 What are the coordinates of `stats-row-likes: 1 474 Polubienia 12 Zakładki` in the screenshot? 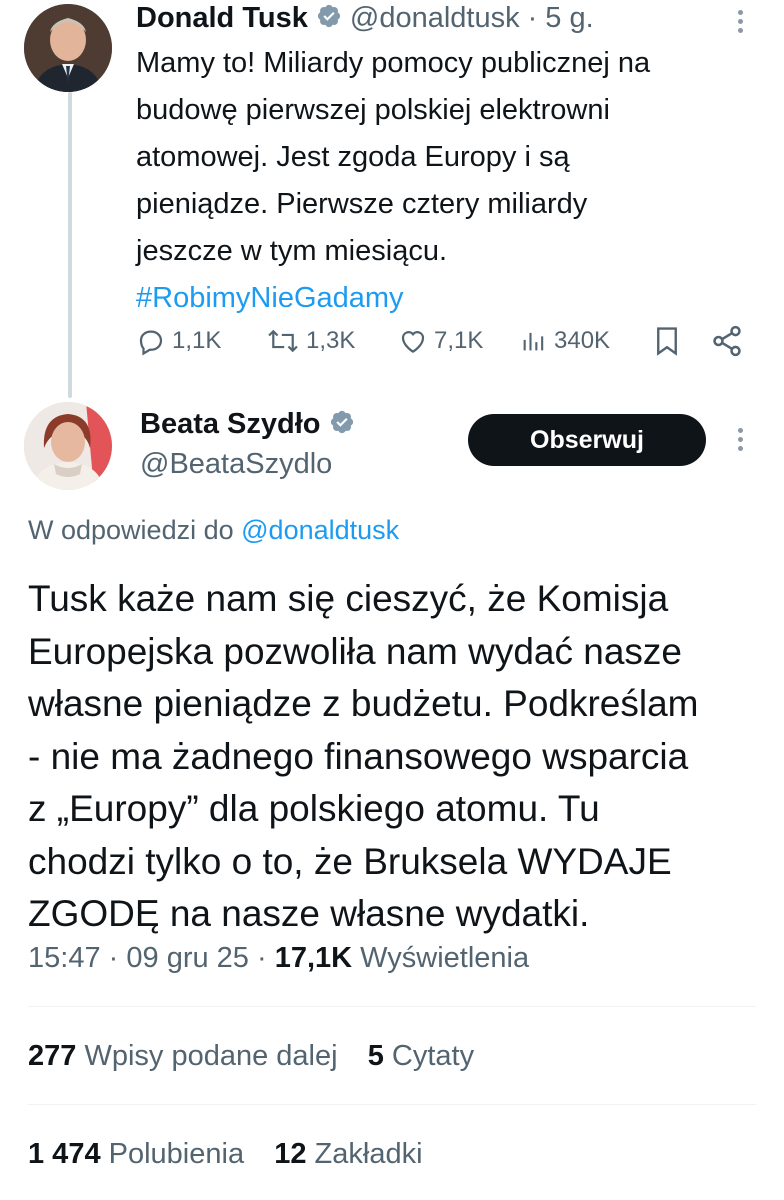 It's located at (225, 1154).